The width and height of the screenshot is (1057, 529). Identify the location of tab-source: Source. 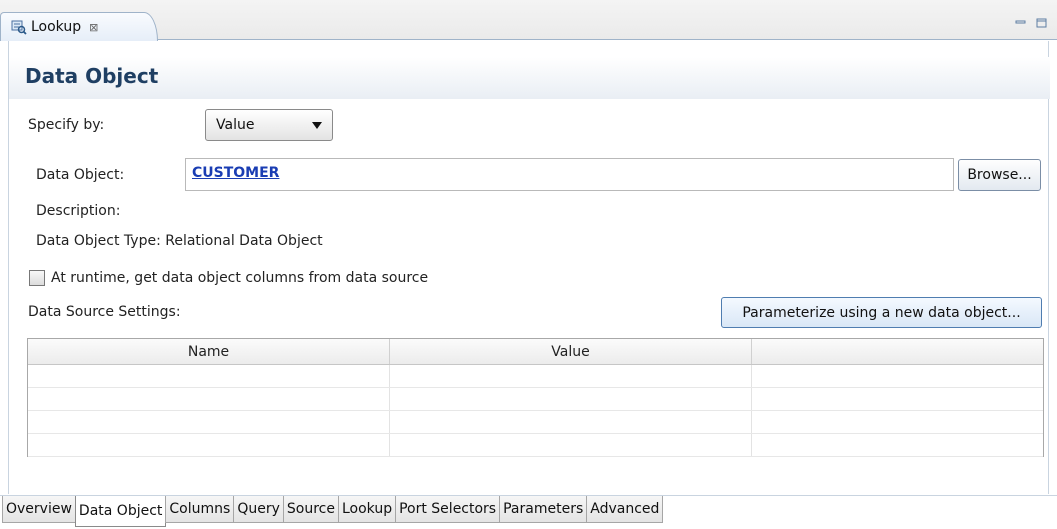
(310, 509).